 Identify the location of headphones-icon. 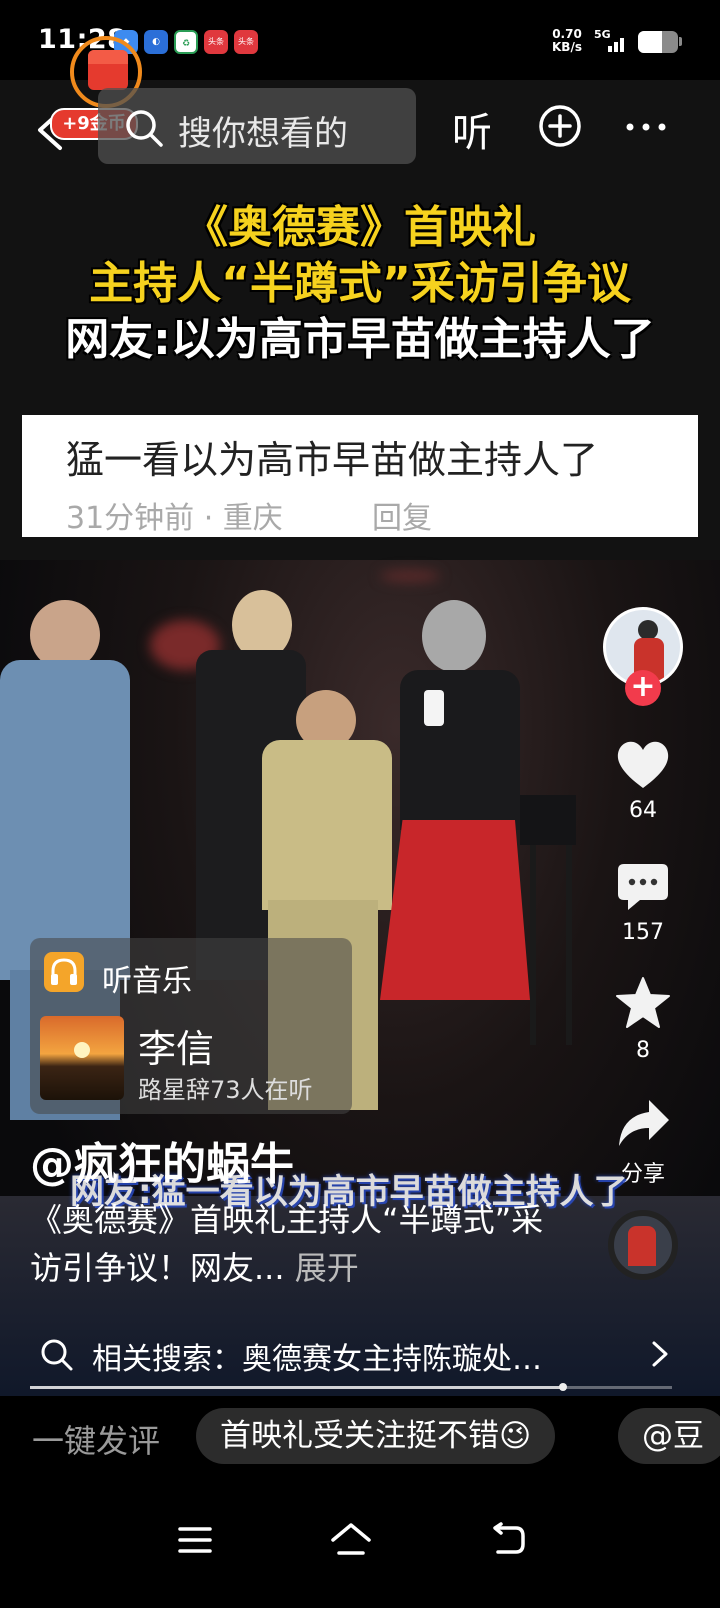
(64, 972).